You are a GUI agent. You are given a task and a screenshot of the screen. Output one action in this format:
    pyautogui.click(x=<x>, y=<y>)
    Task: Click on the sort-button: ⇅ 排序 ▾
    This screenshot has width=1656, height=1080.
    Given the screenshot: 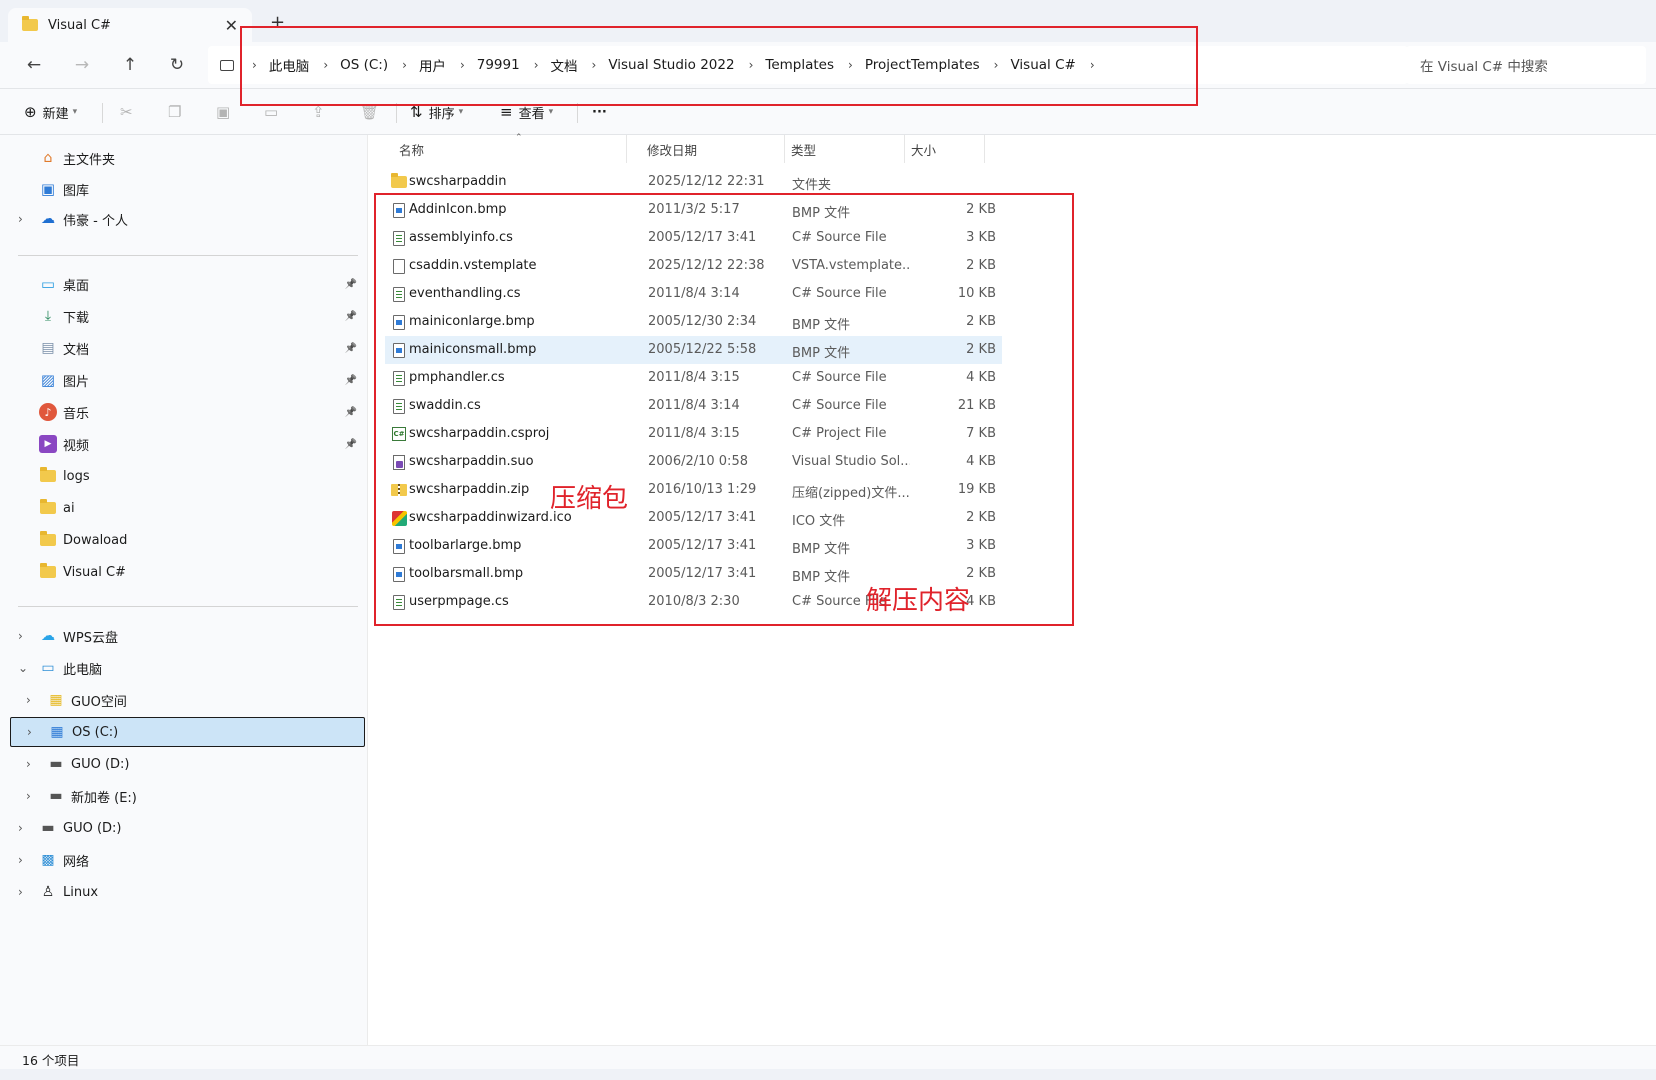 What is the action you would take?
    pyautogui.click(x=436, y=112)
    